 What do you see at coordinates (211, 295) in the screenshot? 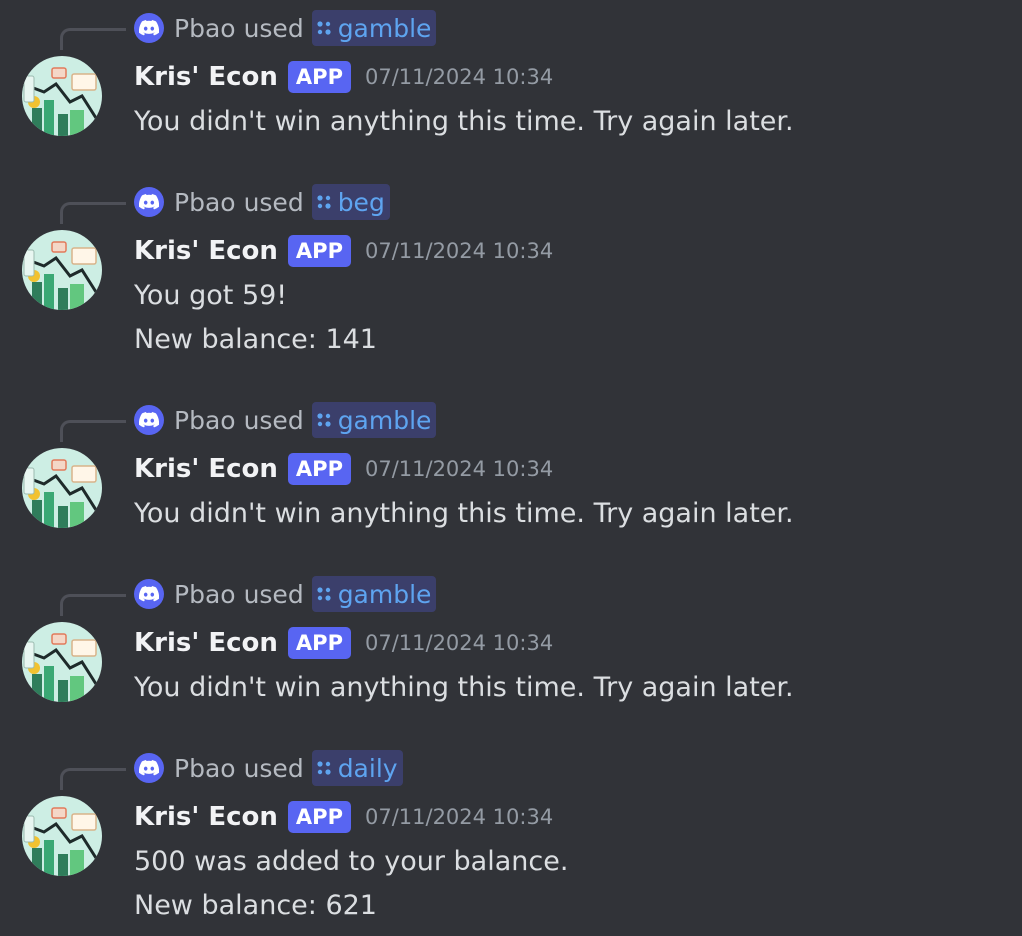
I see `message-line: You got 59!` at bounding box center [211, 295].